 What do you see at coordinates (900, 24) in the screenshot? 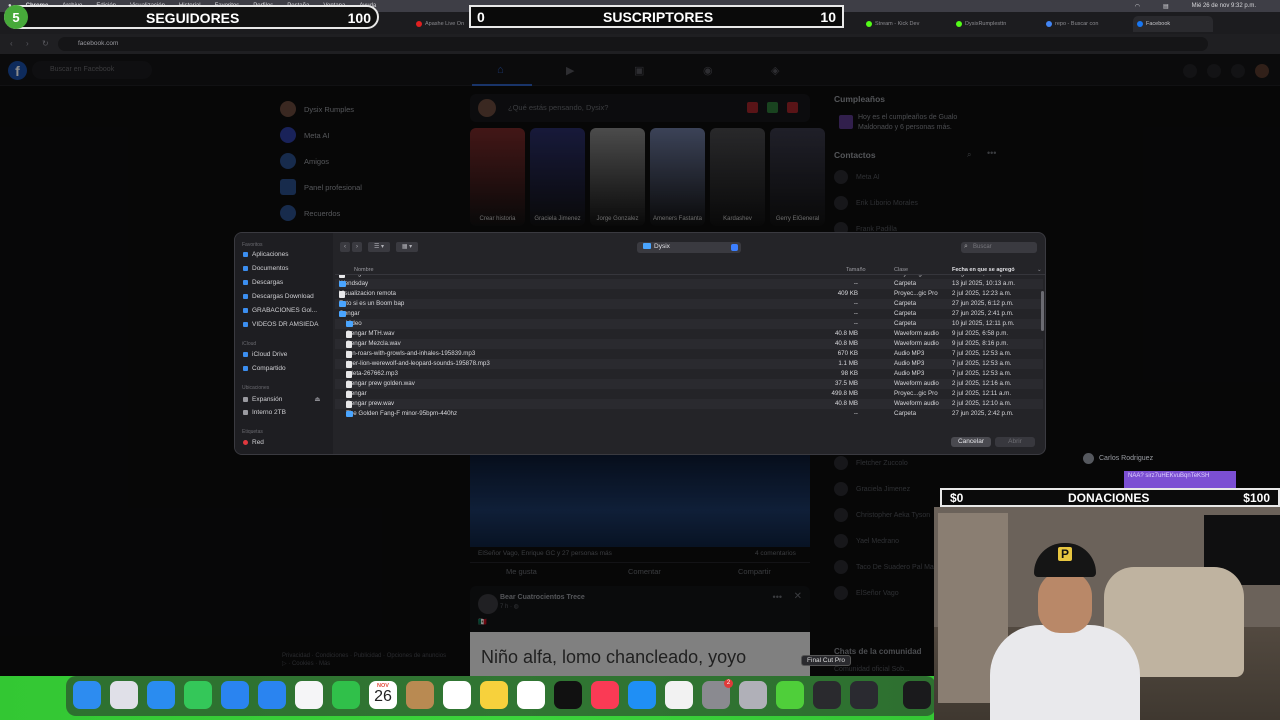
I see `browser-tab: Stream - Kick Dev` at bounding box center [900, 24].